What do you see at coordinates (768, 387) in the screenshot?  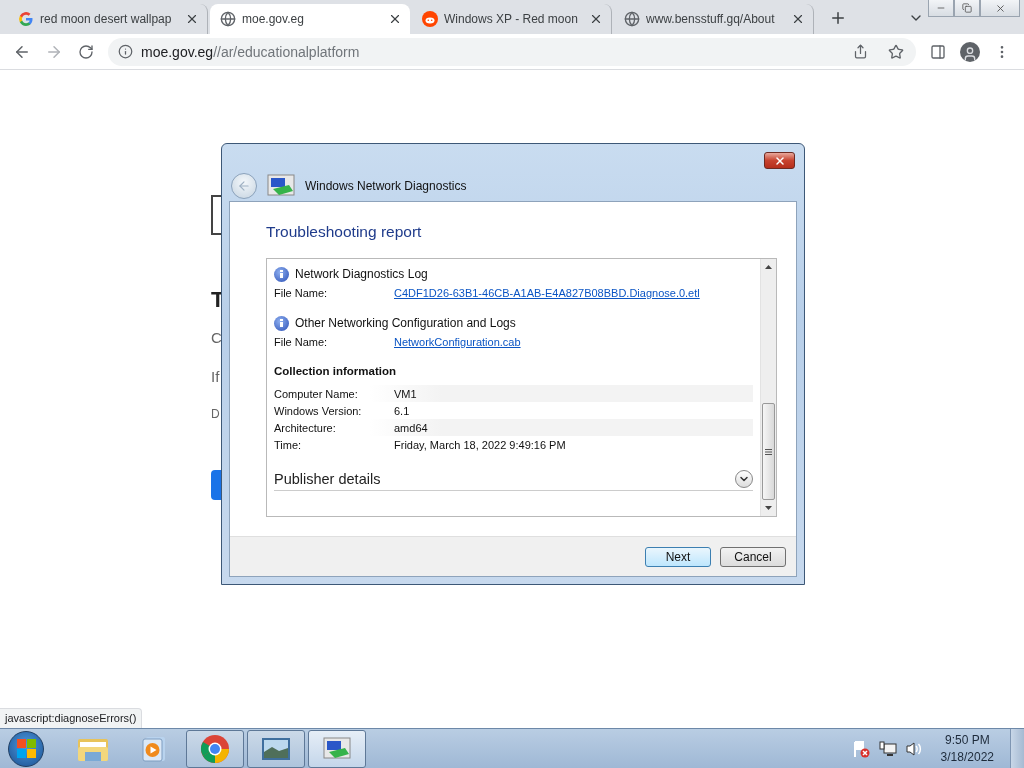 I see `scrollbar` at bounding box center [768, 387].